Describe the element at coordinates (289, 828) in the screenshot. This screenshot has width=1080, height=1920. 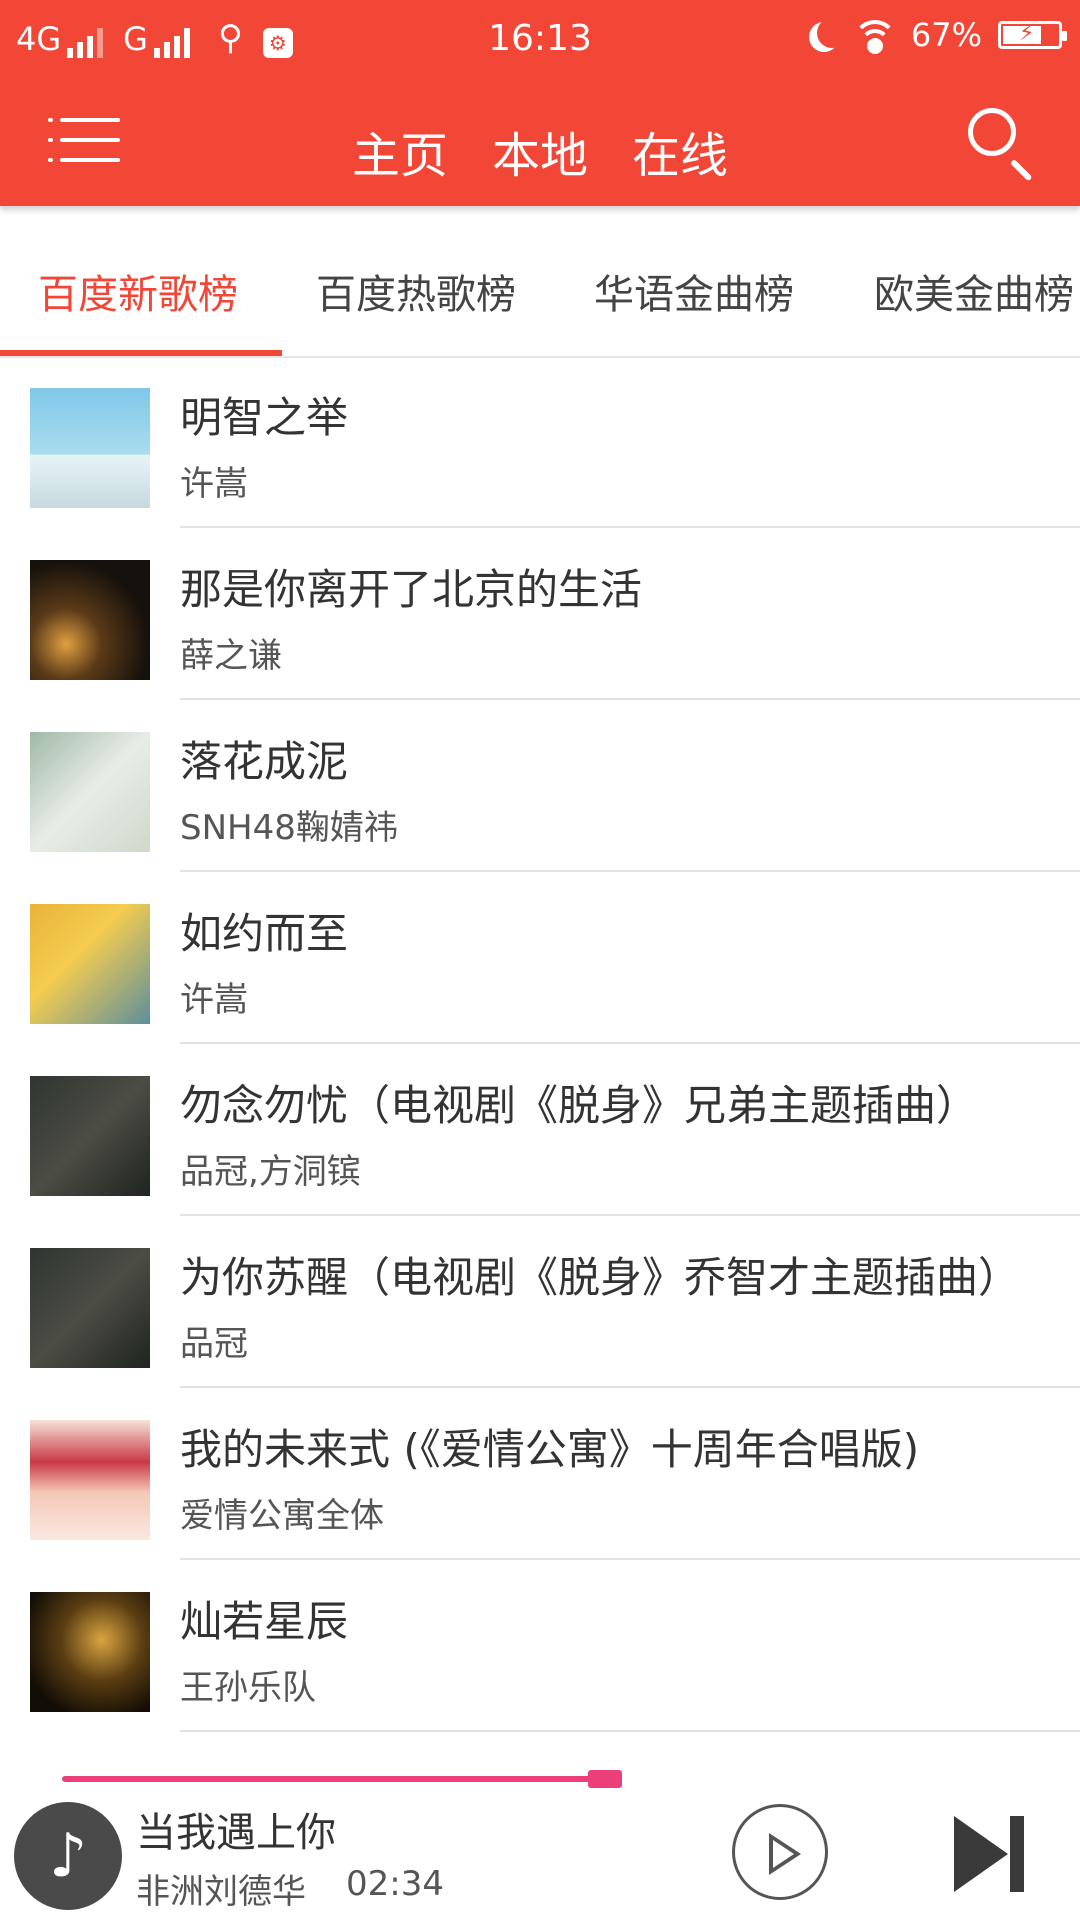
I see `song-artist: SNH48鞠婧祎` at that location.